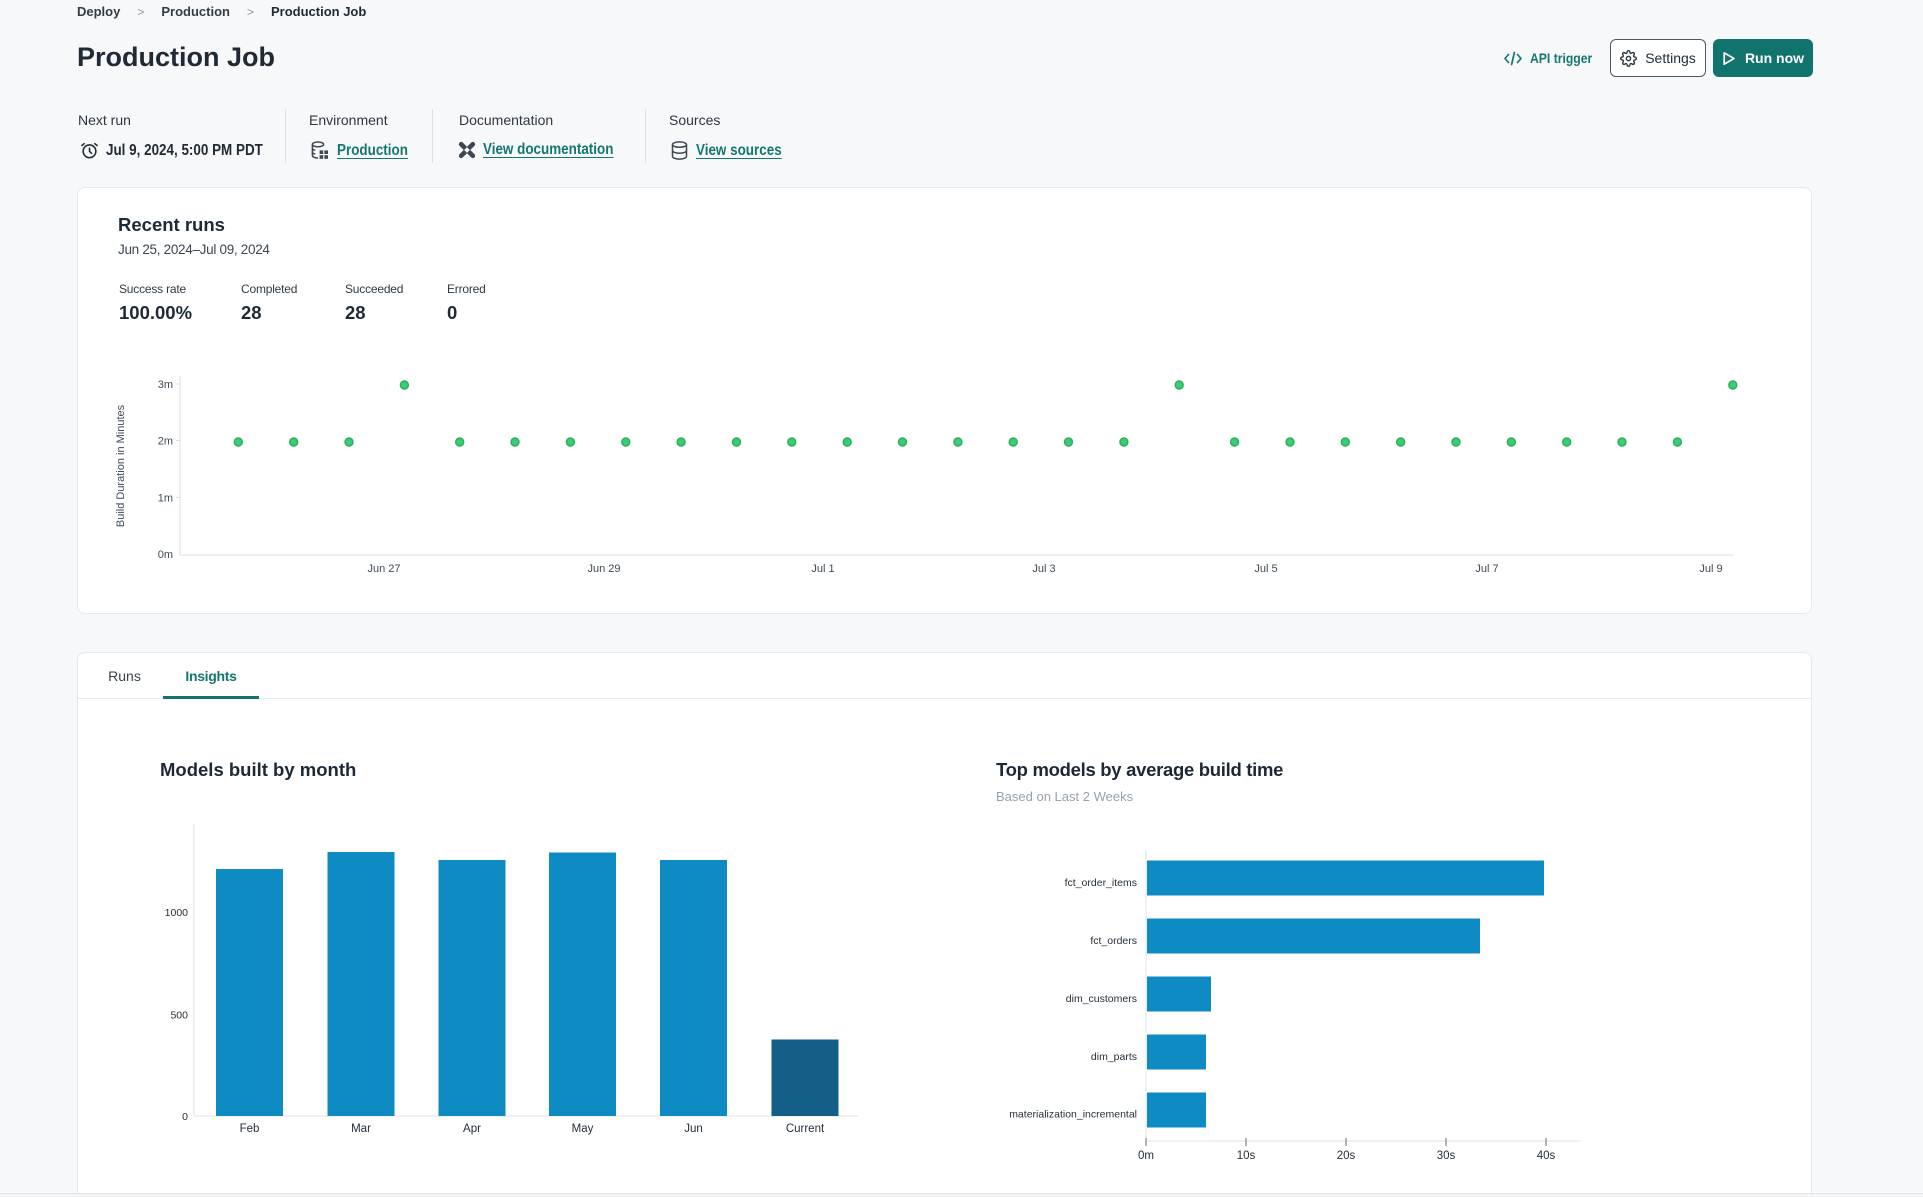  Describe the element at coordinates (1043, 569) in the screenshot. I see `svg-text: Jul 3` at that location.